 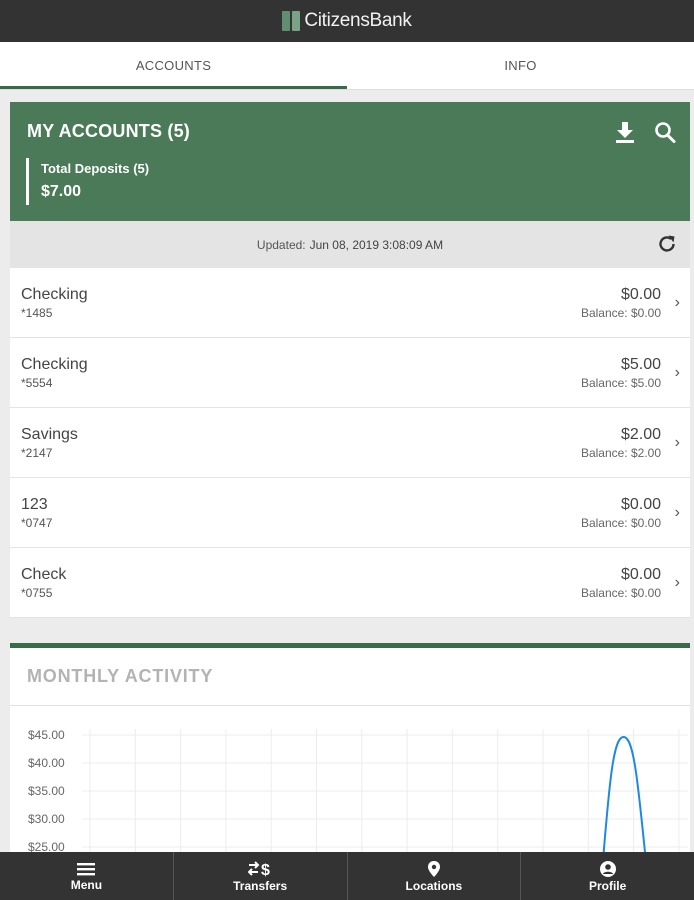 What do you see at coordinates (607, 868) in the screenshot?
I see `profile-icon` at bounding box center [607, 868].